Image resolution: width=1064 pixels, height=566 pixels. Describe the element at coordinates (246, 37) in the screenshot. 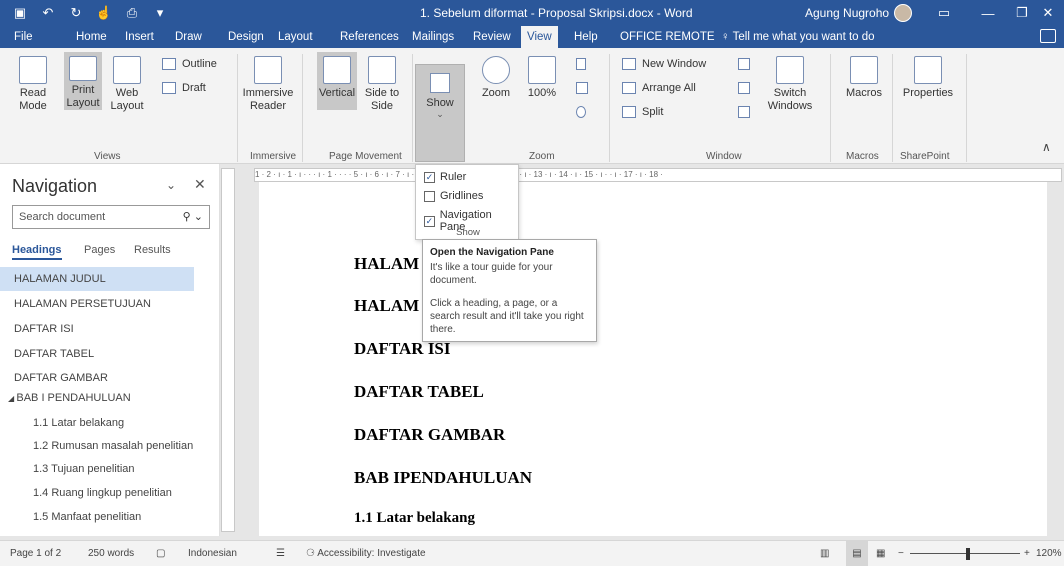

I see `tab-design: Design` at that location.